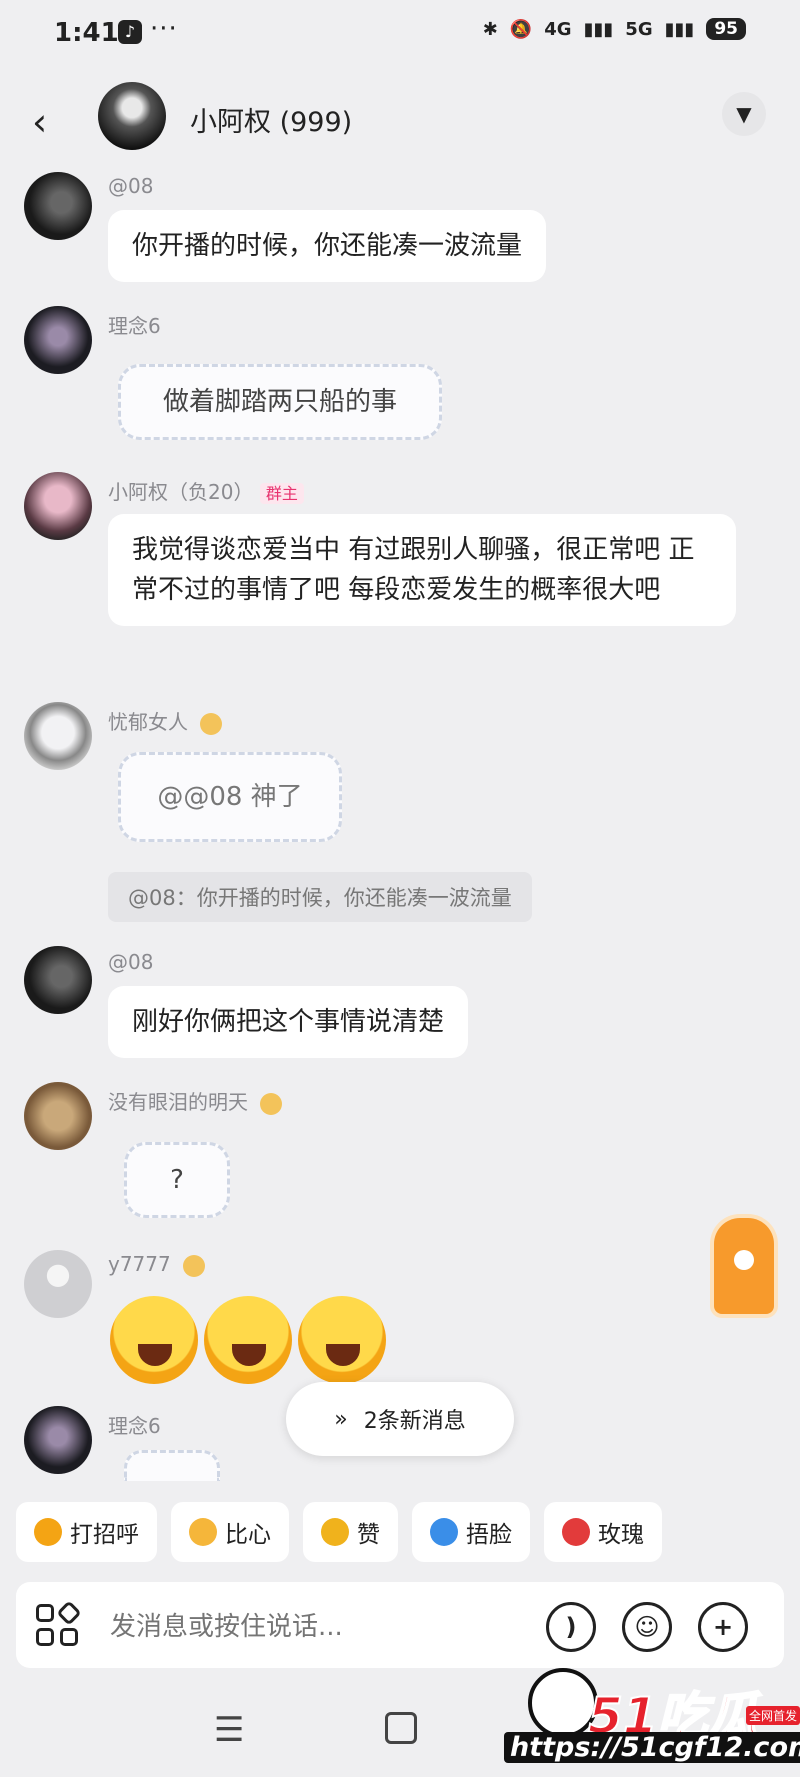  Describe the element at coordinates (230, 797) in the screenshot. I see `sticker-message: @@08 神了` at that location.